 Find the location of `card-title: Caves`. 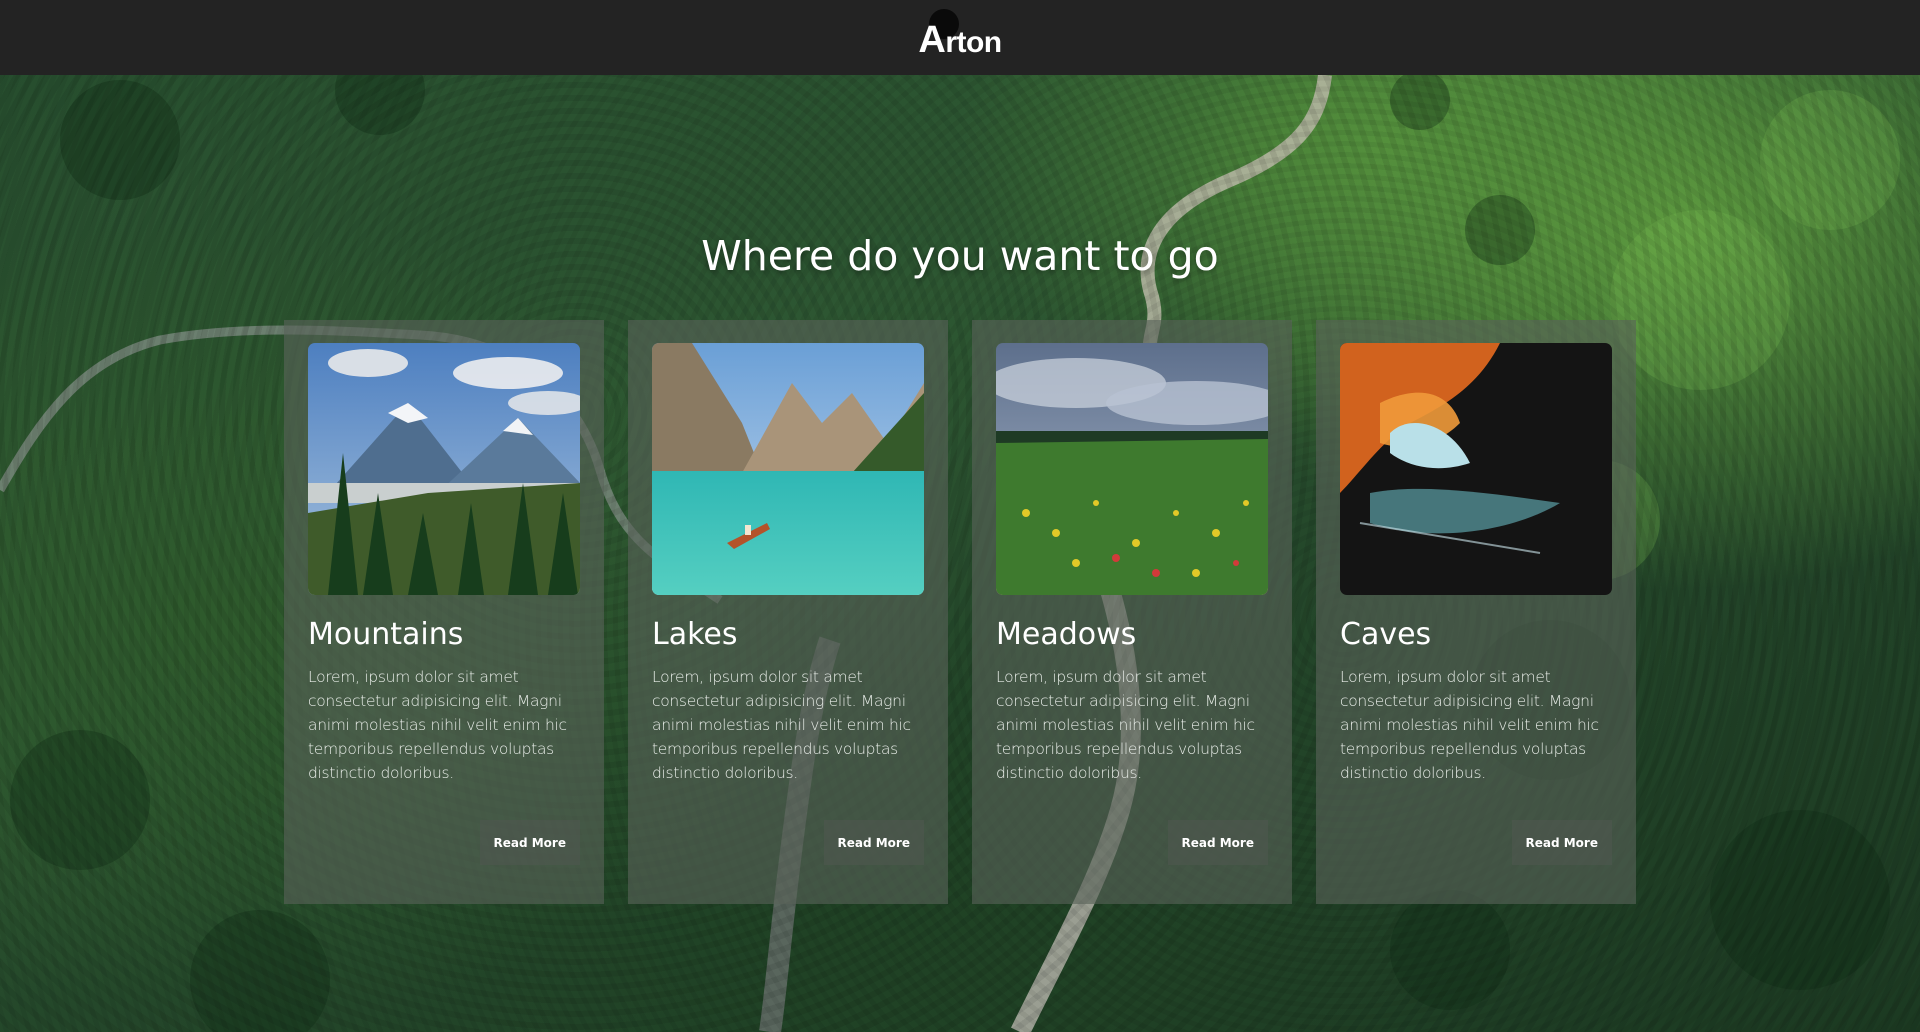

card-title: Caves is located at coordinates (1386, 634).